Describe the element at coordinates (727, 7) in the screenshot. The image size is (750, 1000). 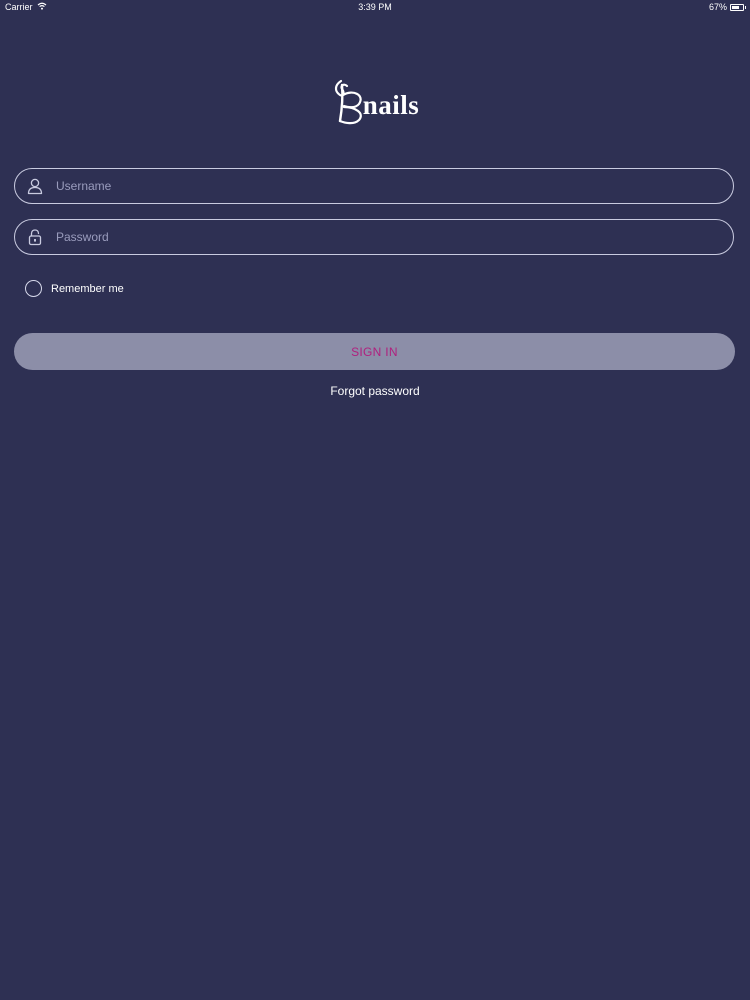
I see `status-right: 67%` at that location.